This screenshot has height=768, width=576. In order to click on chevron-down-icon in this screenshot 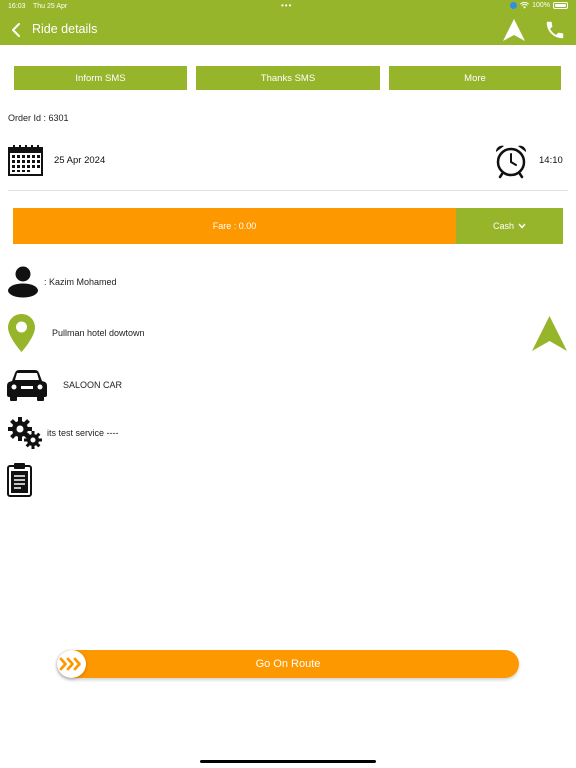, I will do `click(522, 226)`.